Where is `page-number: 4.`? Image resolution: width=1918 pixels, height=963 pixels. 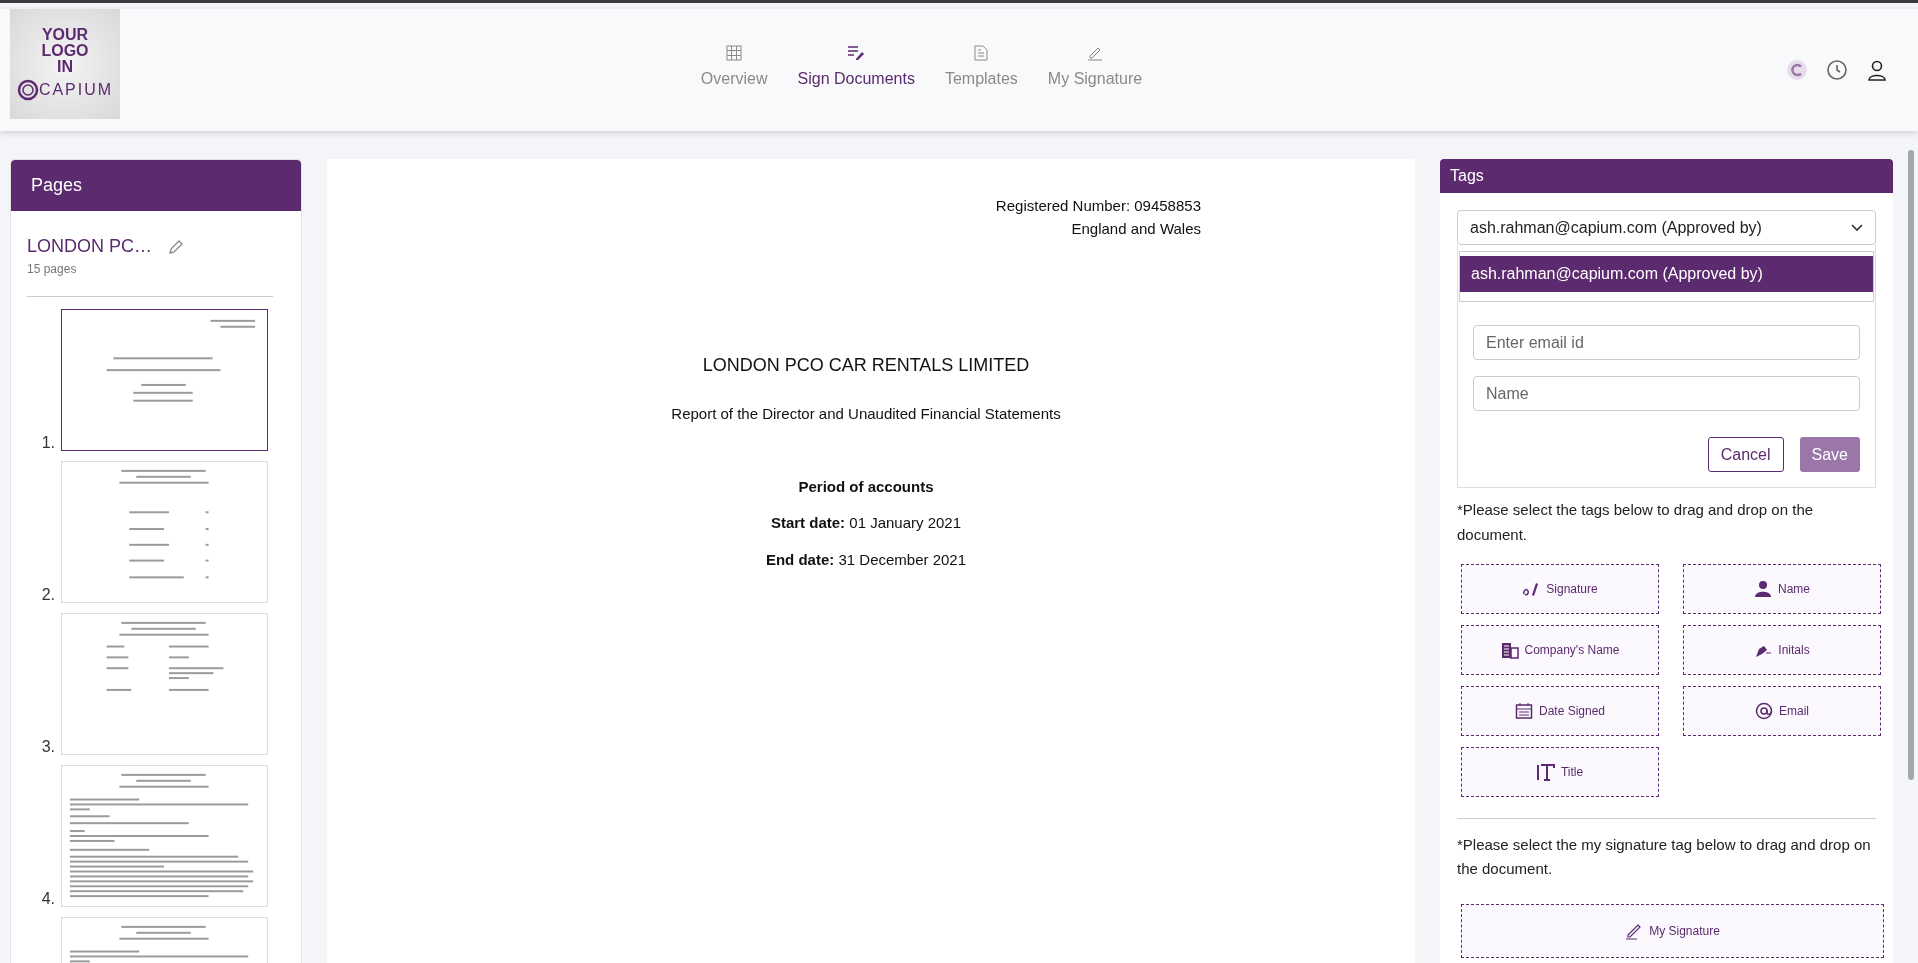
page-number: 4. is located at coordinates (47, 899).